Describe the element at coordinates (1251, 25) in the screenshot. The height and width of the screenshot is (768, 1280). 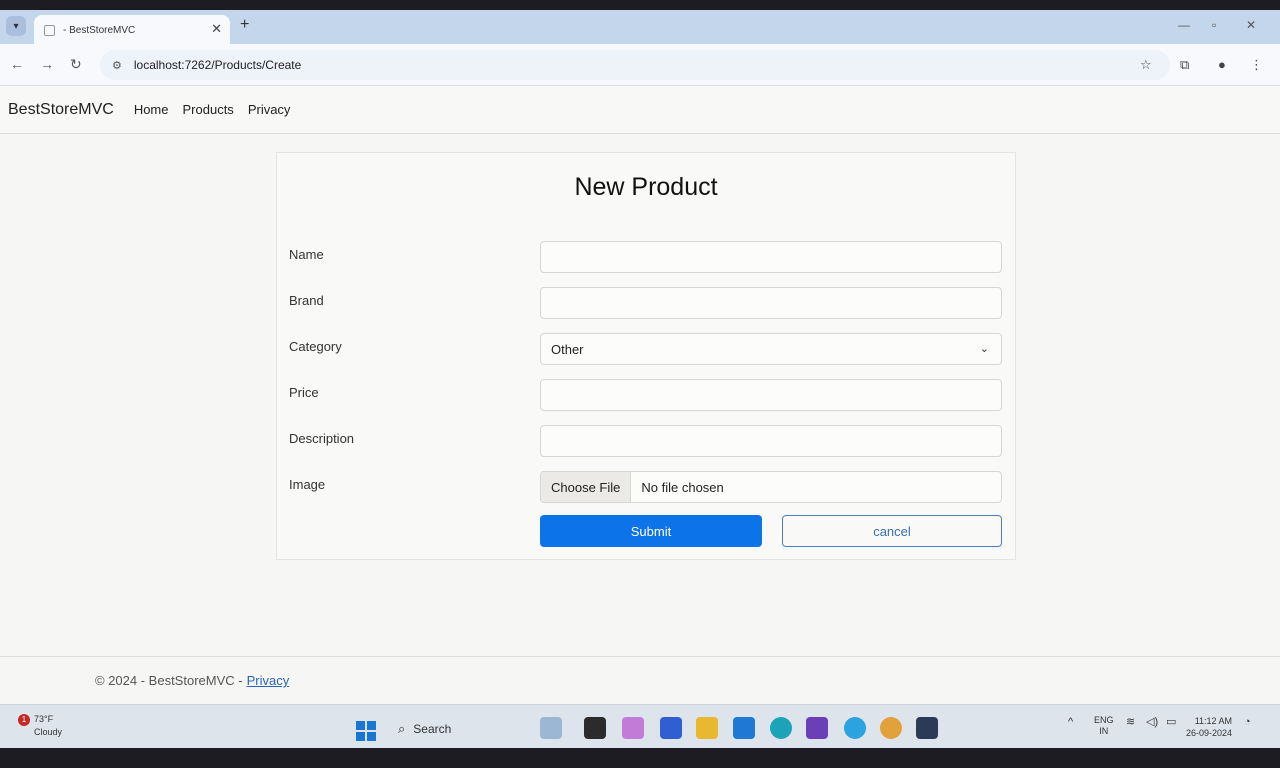
I see `window-close-icon: ✕` at that location.